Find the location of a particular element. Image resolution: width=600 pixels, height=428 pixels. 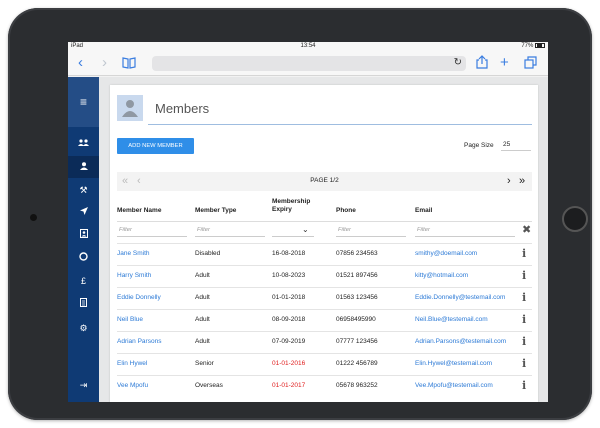

membership-expiry: 07-09-2019 is located at coordinates (289, 341).